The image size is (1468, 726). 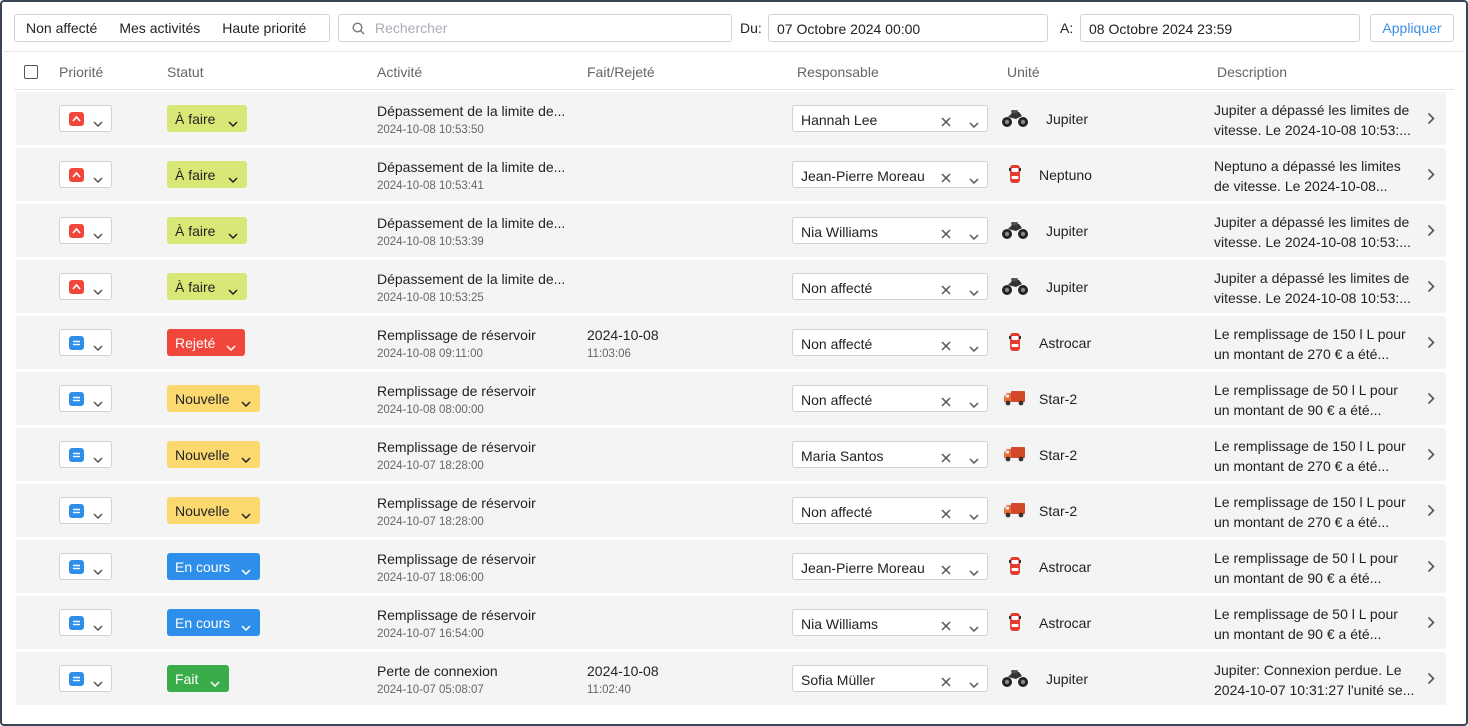 What do you see at coordinates (837, 512) in the screenshot?
I see `responsible-name: Non affecté` at bounding box center [837, 512].